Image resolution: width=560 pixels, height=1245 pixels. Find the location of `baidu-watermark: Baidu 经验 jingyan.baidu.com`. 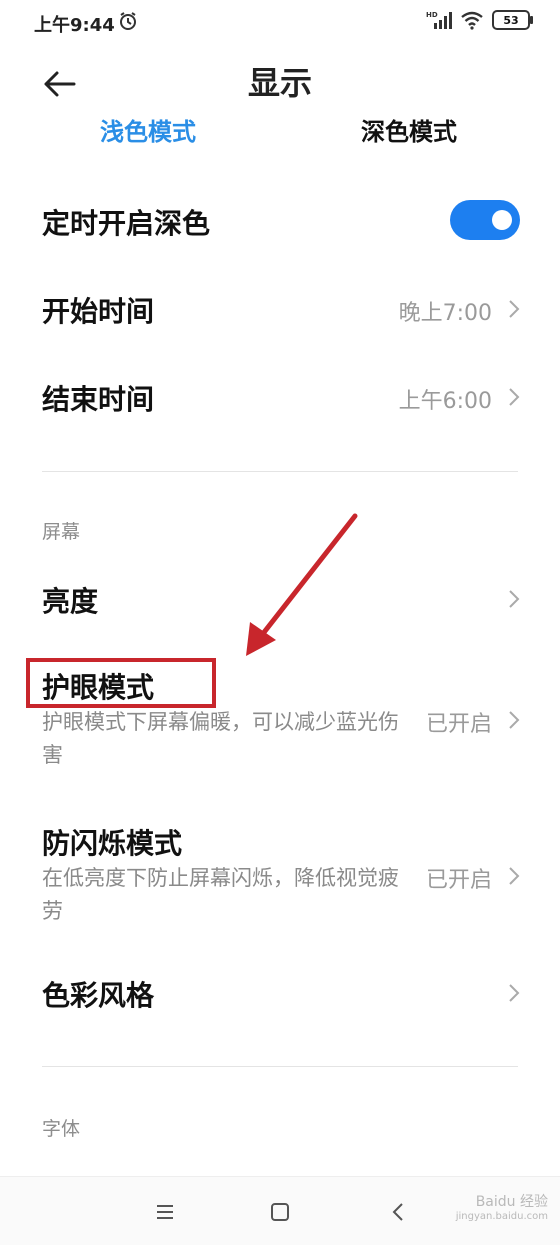

baidu-watermark: Baidu 经验 jingyan.baidu.com is located at coordinates (502, 1206).